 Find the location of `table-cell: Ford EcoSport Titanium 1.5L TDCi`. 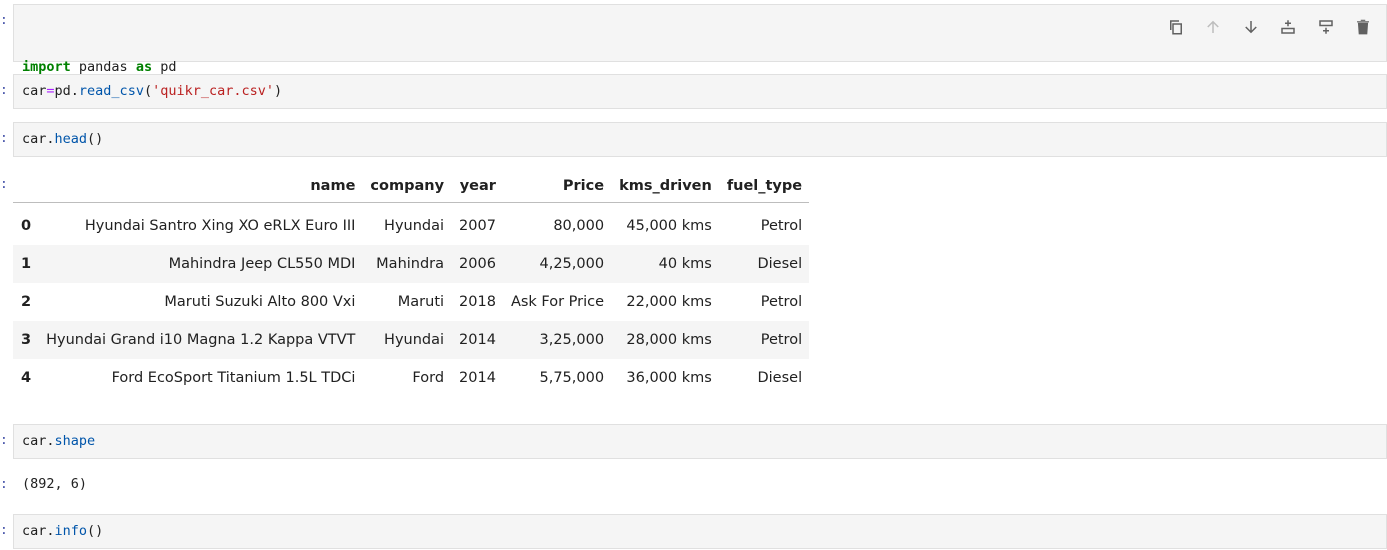

table-cell: Ford EcoSport Titanium 1.5L TDCi is located at coordinates (233, 378).